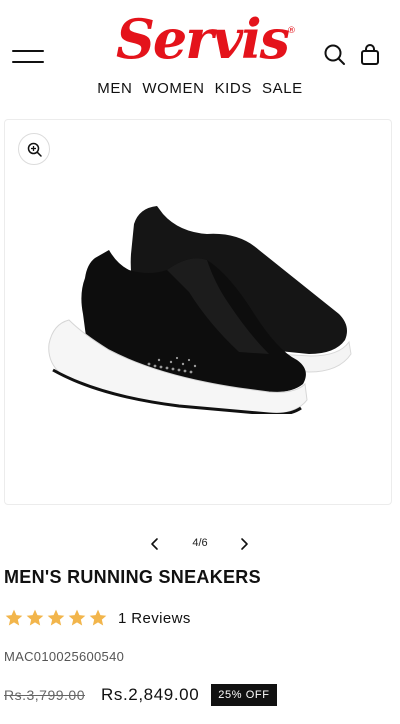  Describe the element at coordinates (282, 89) in the screenshot. I see `nav-link-sale: SALE` at that location.